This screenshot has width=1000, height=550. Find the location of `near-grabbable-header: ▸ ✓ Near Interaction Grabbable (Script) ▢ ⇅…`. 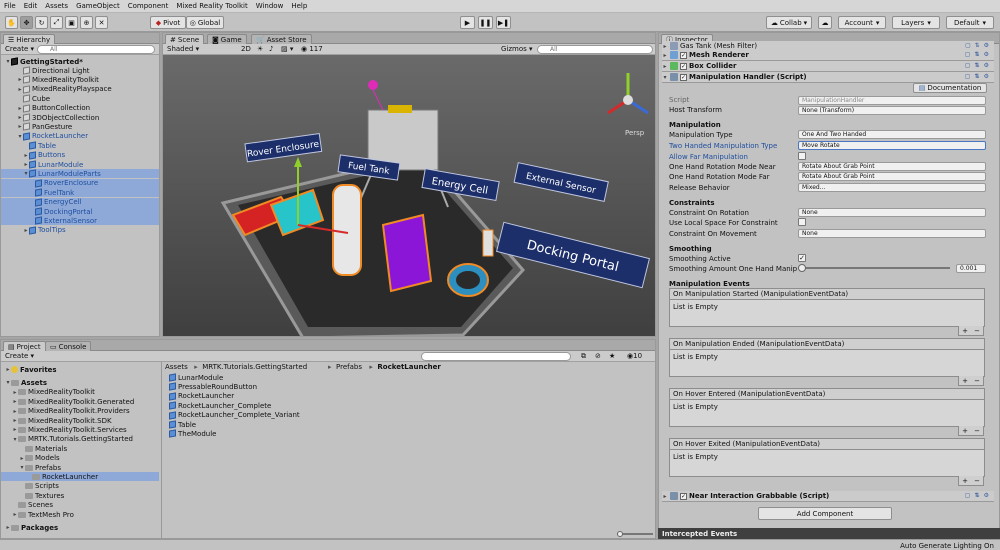

near-grabbable-header: ▸ ✓ Near Interaction Grabbable (Script) ▢ ⇅… is located at coordinates (828, 496).